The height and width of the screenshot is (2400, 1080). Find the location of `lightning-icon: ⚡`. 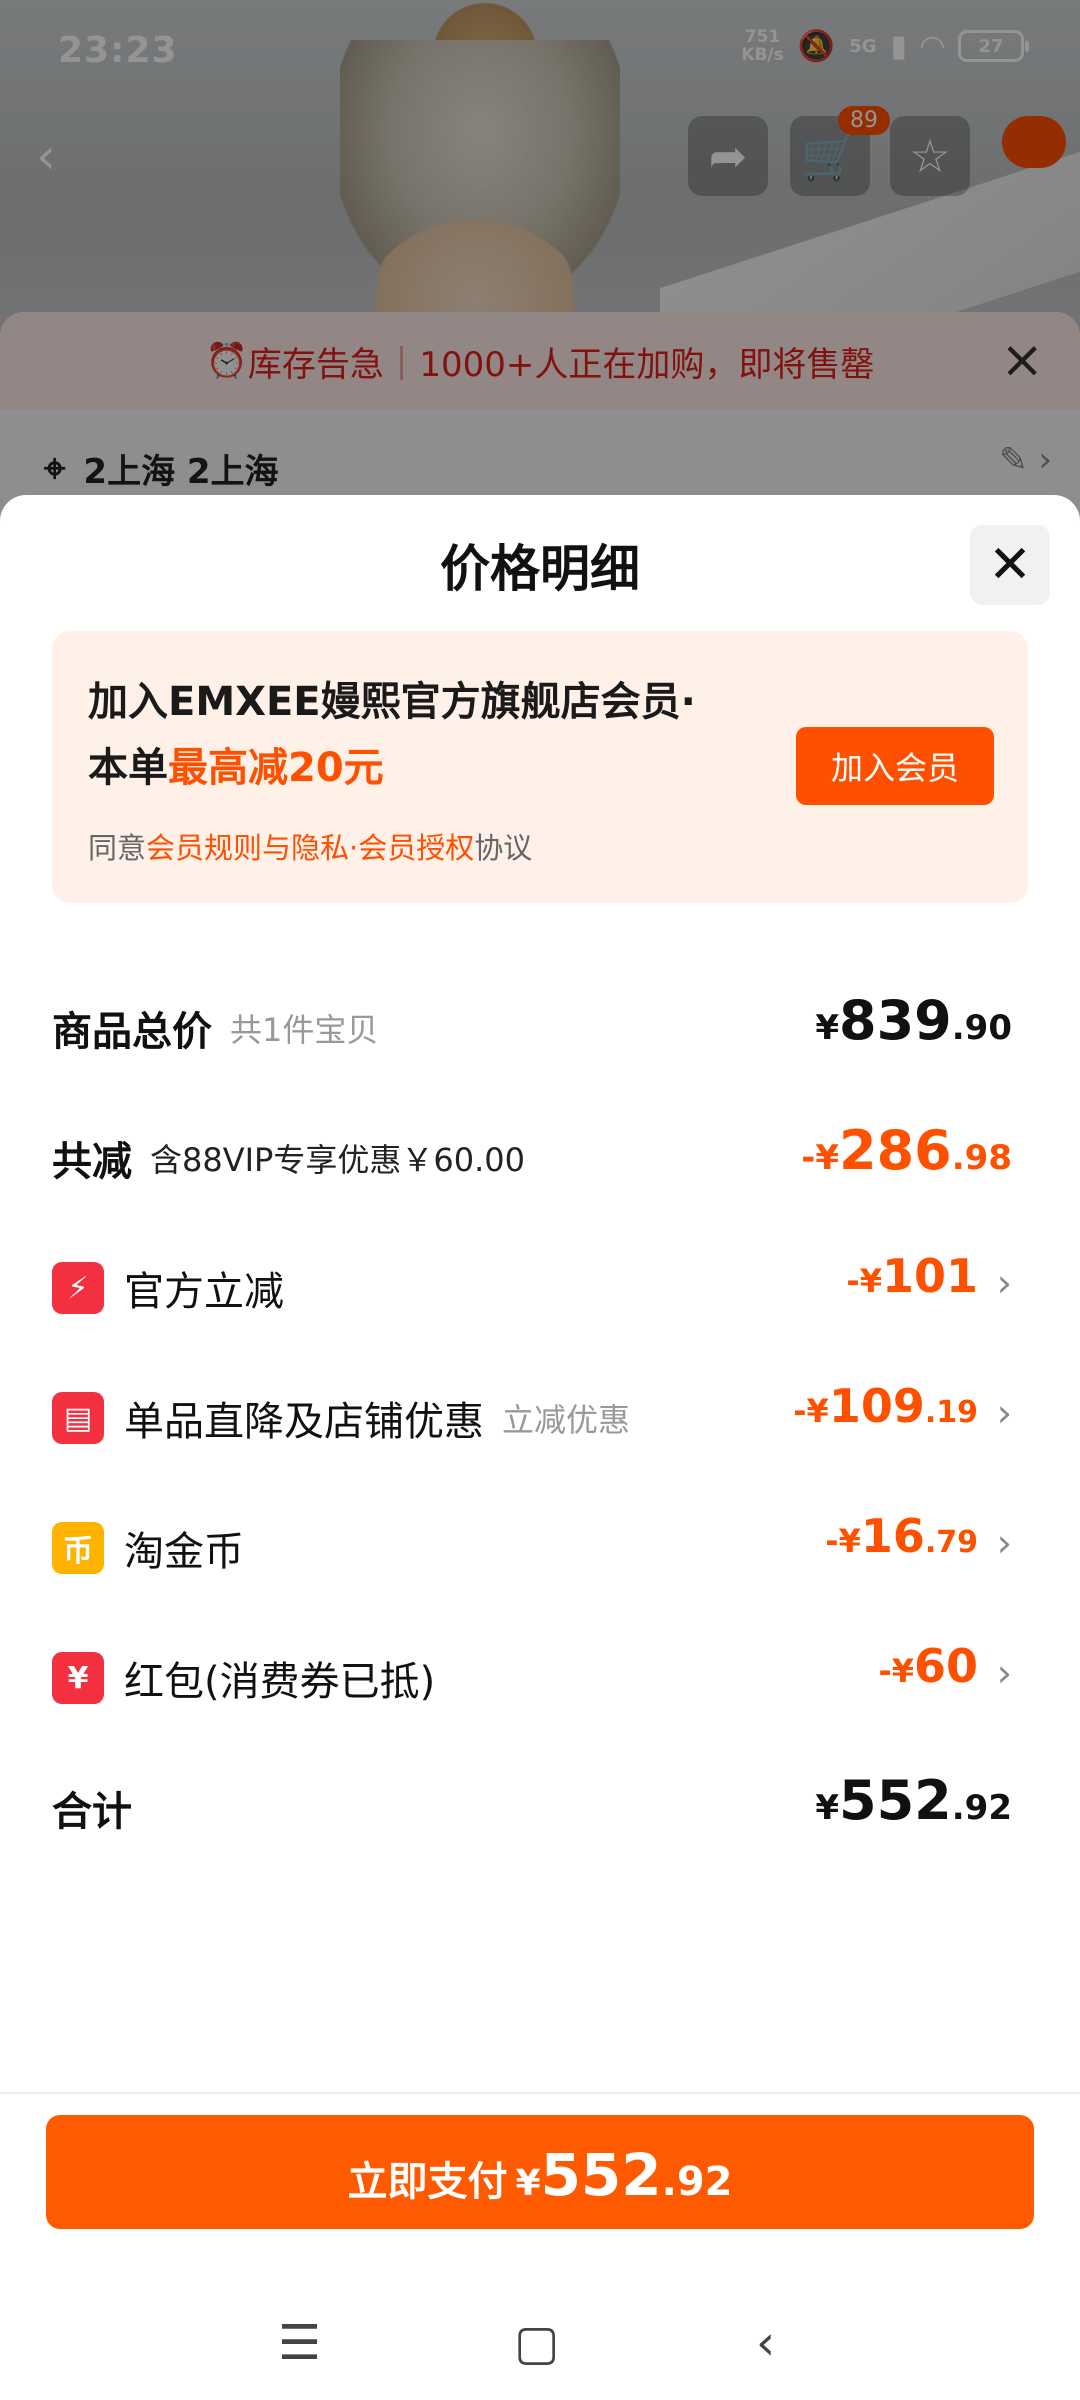

lightning-icon: ⚡ is located at coordinates (78, 1288).